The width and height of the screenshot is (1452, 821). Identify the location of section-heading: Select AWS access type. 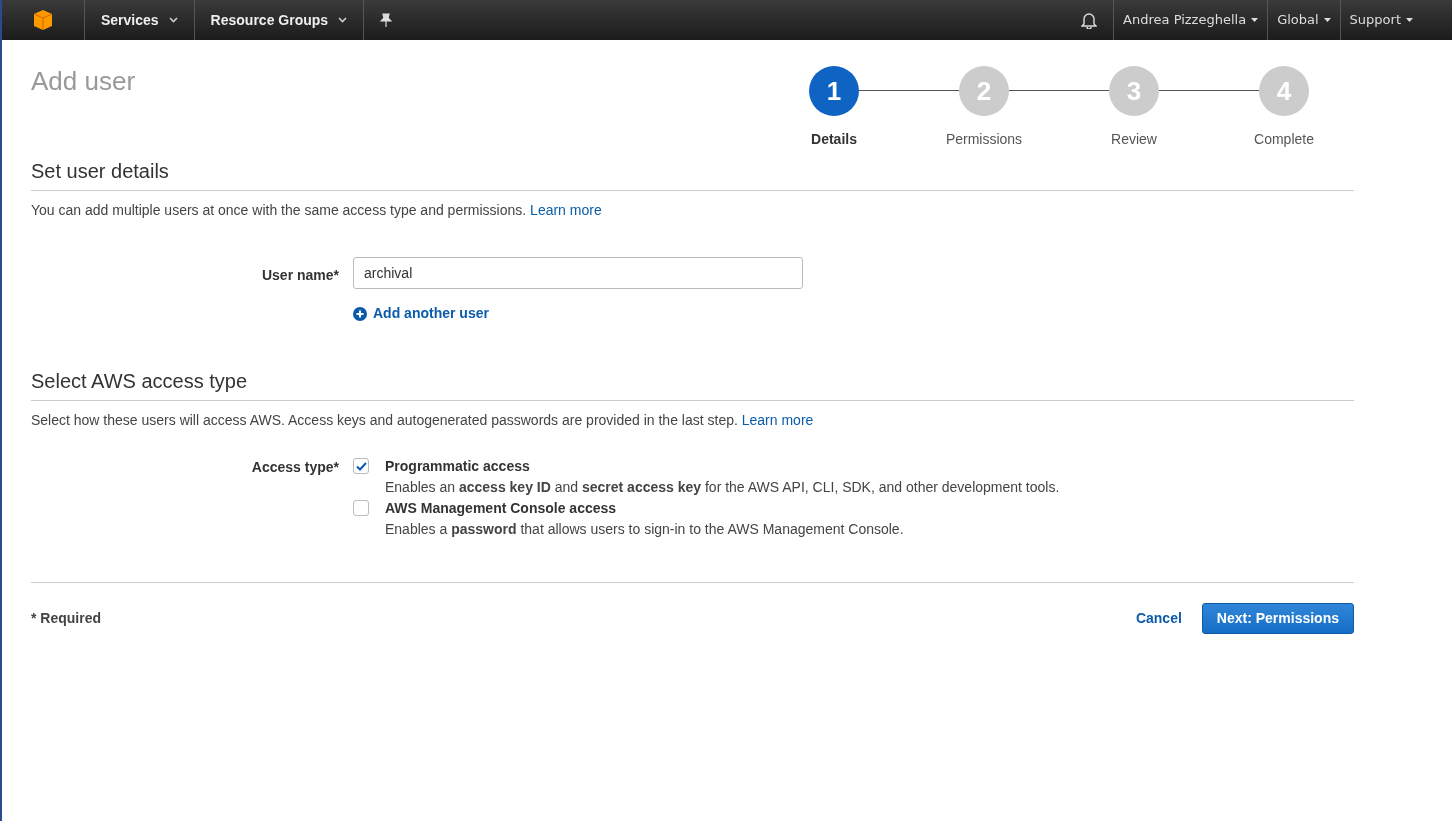
(692, 383).